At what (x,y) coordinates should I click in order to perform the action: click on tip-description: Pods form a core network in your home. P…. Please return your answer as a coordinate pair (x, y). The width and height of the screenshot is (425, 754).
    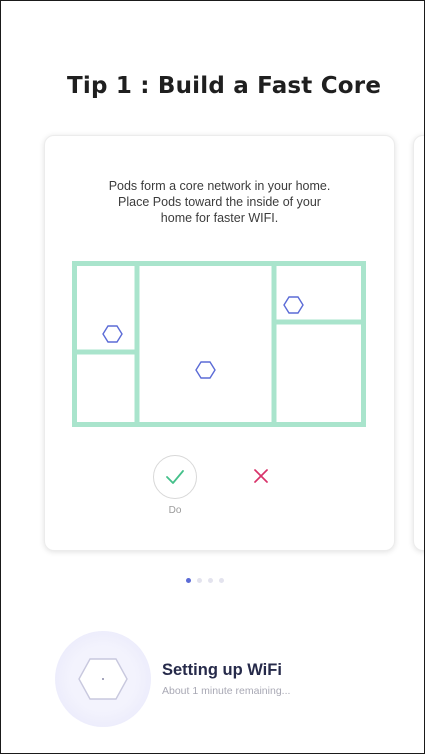
    Looking at the image, I should click on (219, 202).